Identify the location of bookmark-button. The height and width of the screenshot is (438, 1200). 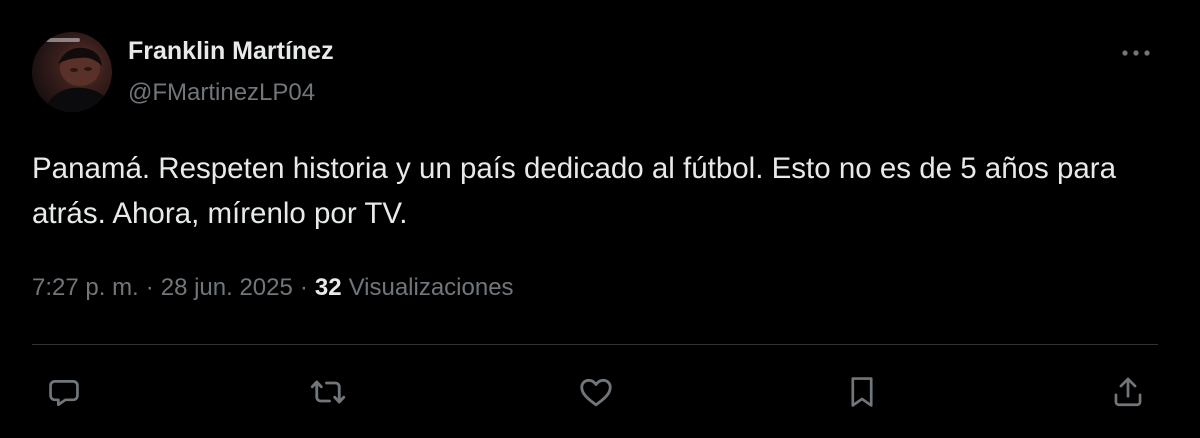
(862, 392).